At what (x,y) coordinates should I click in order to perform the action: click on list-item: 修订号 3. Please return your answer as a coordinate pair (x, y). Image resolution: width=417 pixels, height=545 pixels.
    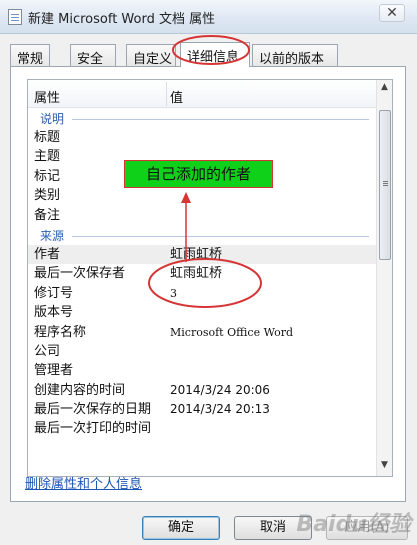
    Looking at the image, I should click on (202, 293).